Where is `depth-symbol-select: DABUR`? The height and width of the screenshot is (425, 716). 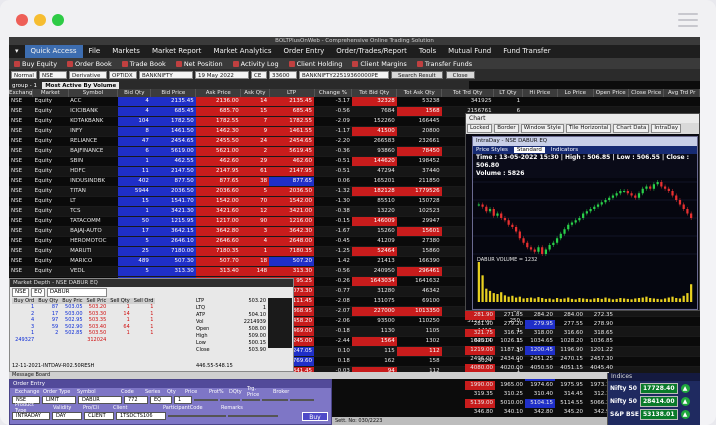
depth-symbol-select: DABUR is located at coordinates (76, 292).